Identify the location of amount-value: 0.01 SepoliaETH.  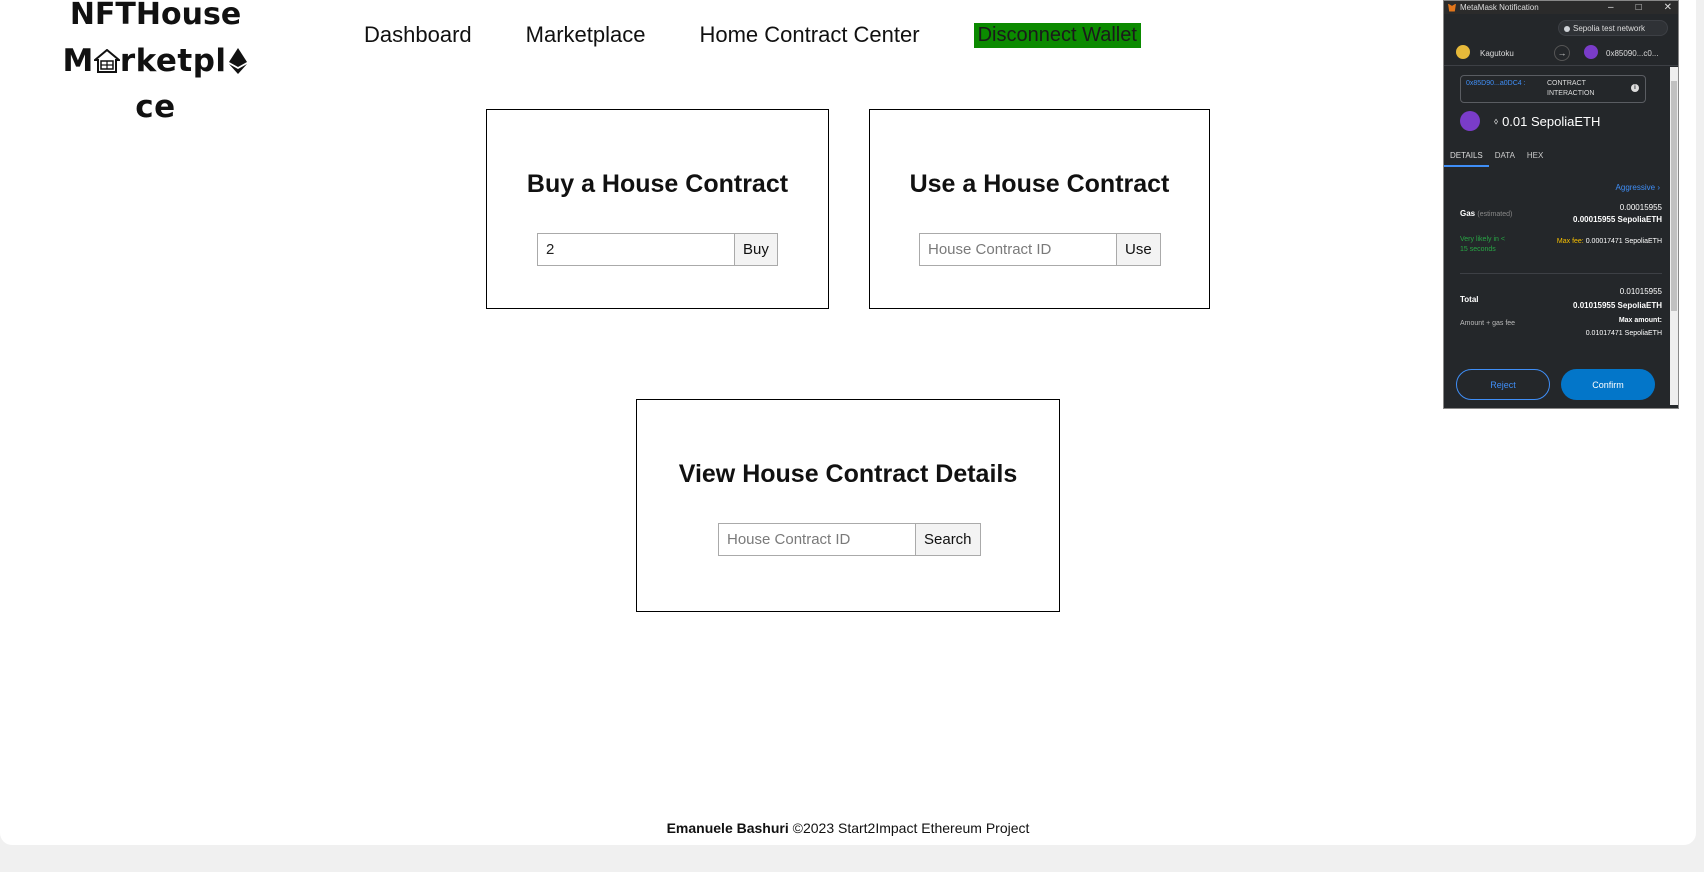
(1551, 121).